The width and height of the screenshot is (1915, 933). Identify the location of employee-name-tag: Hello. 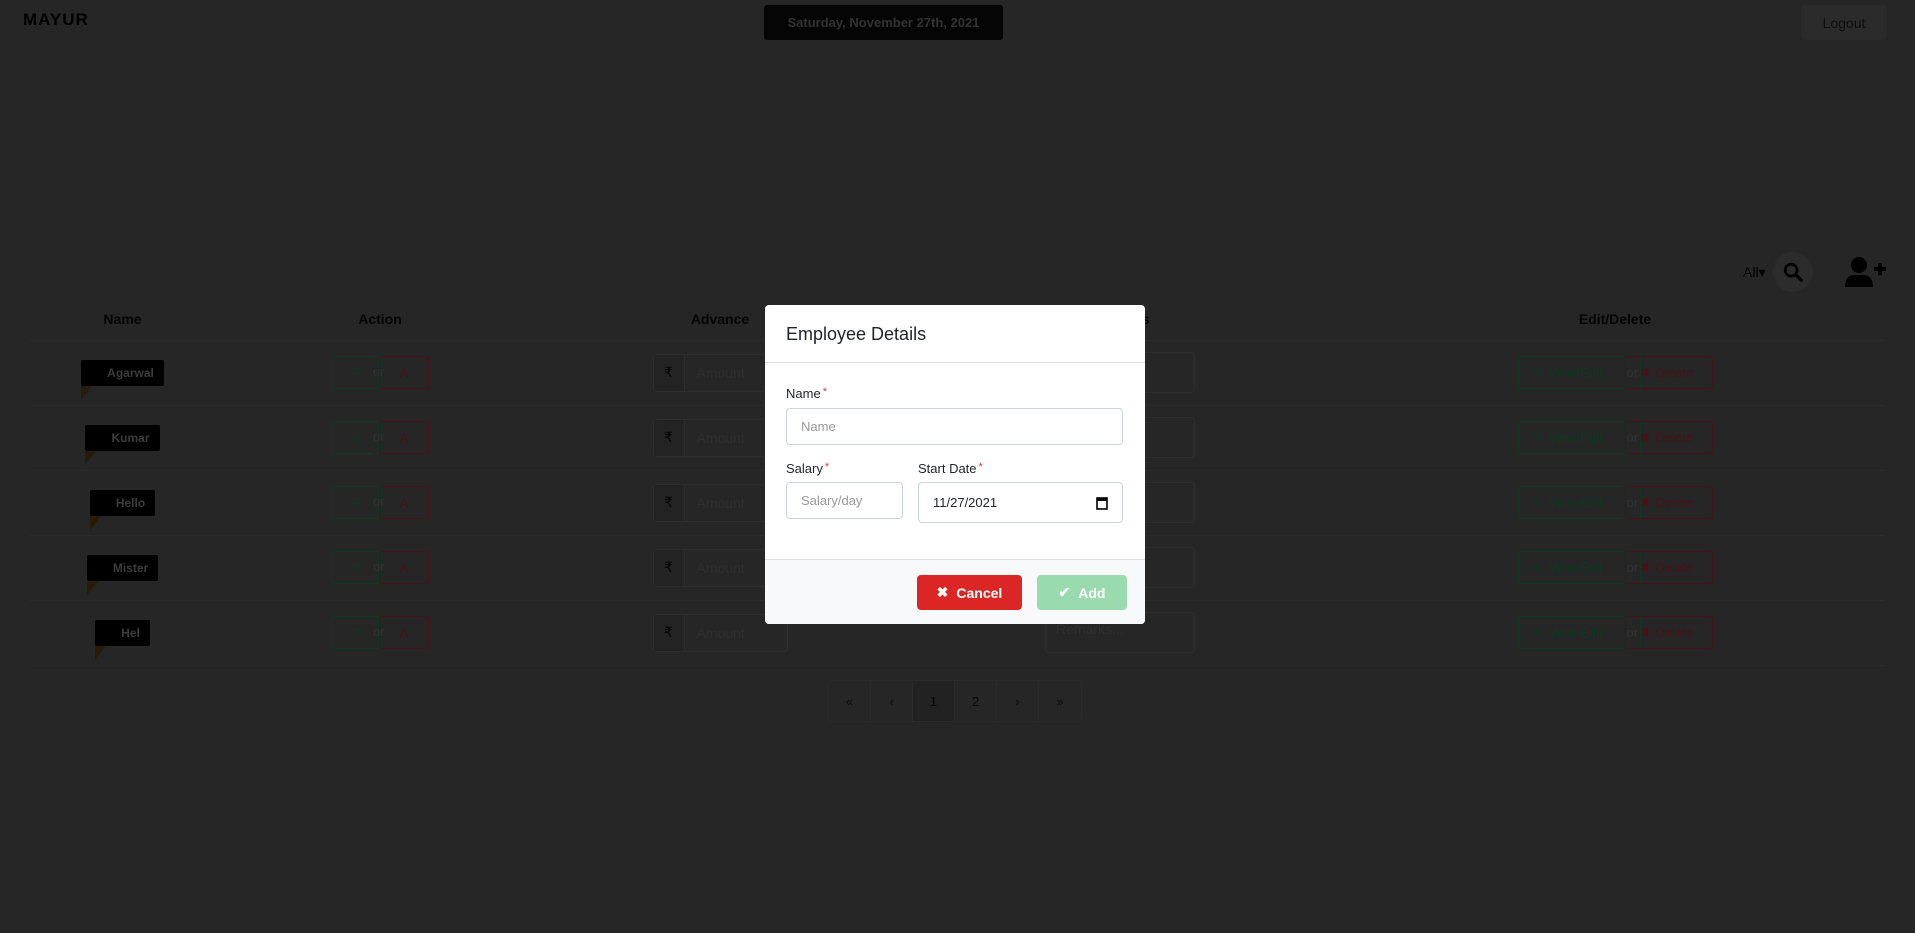
(122, 509).